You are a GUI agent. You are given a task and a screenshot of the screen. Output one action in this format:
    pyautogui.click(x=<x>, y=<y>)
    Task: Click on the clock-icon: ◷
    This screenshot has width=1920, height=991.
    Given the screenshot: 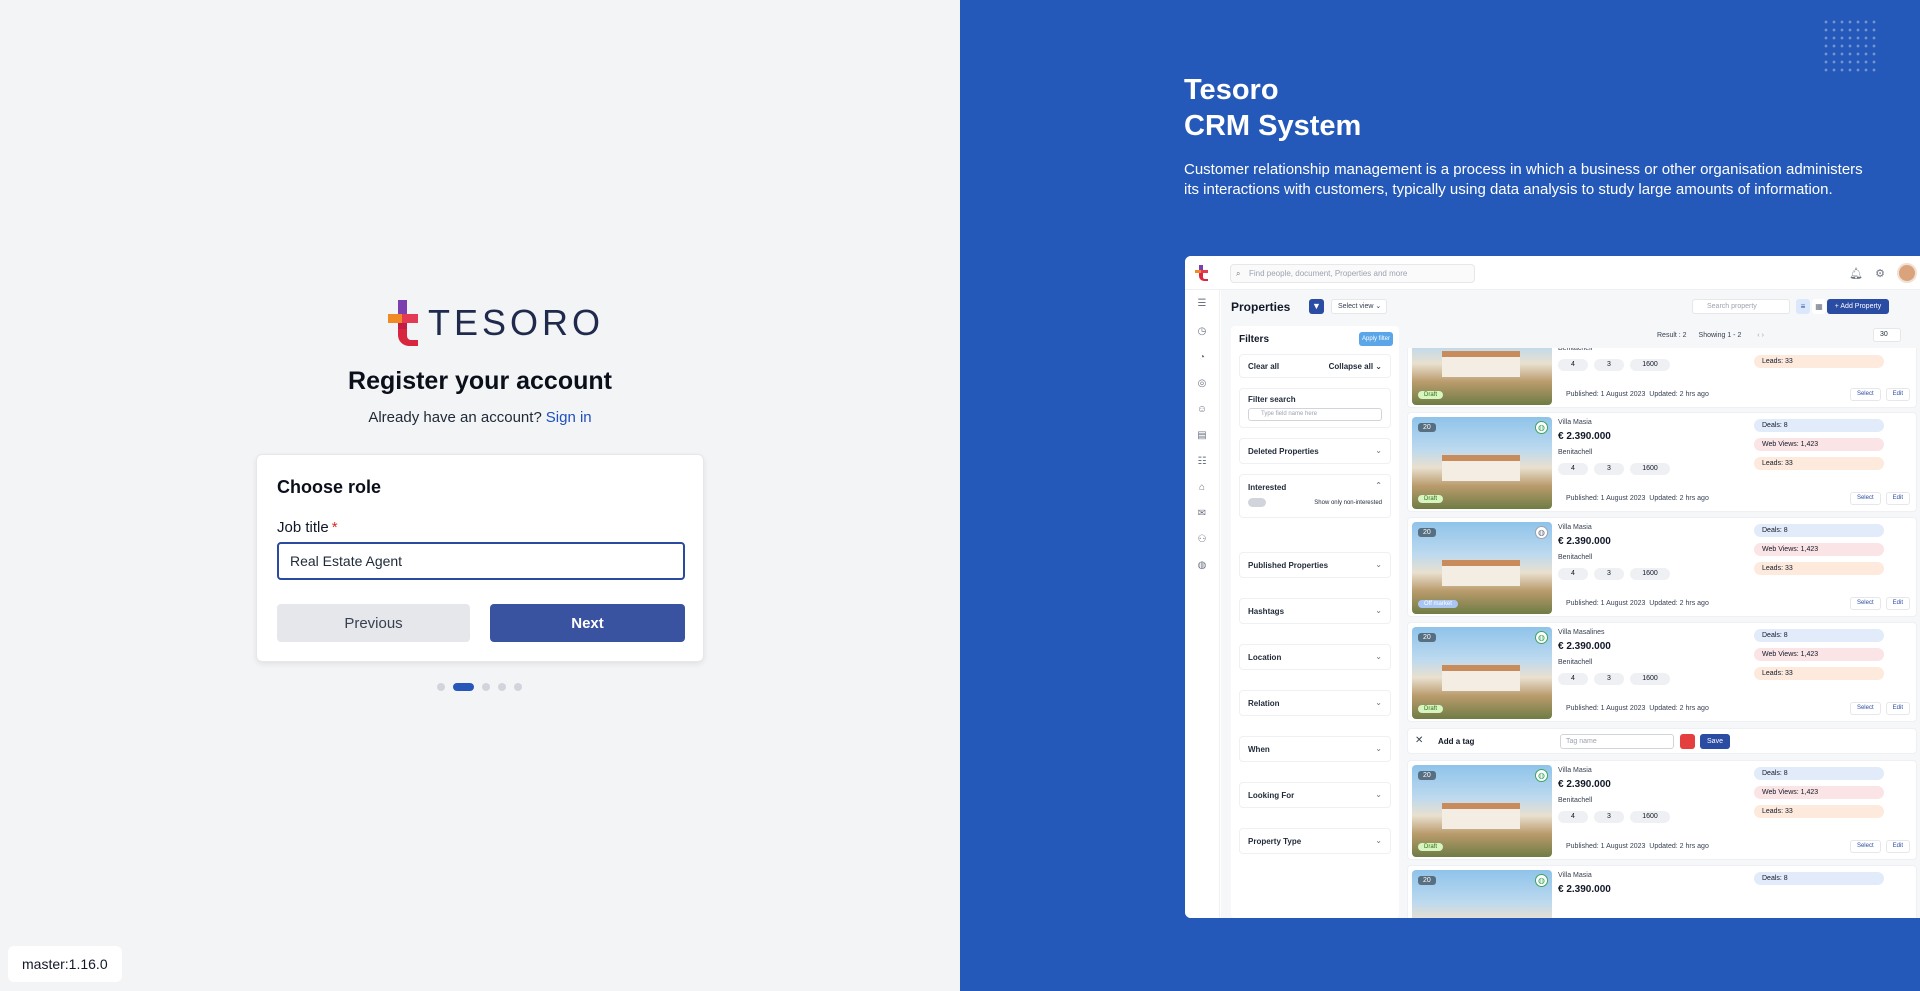 What is the action you would take?
    pyautogui.click(x=1202, y=331)
    